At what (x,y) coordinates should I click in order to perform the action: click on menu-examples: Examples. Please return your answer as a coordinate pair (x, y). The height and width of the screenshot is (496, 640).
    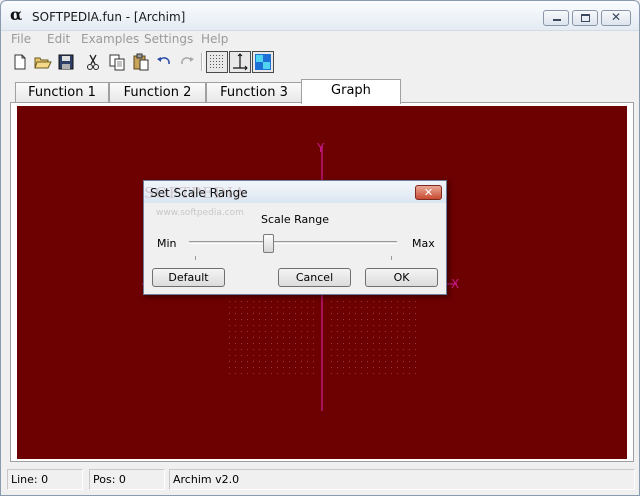
    Looking at the image, I should click on (110, 39).